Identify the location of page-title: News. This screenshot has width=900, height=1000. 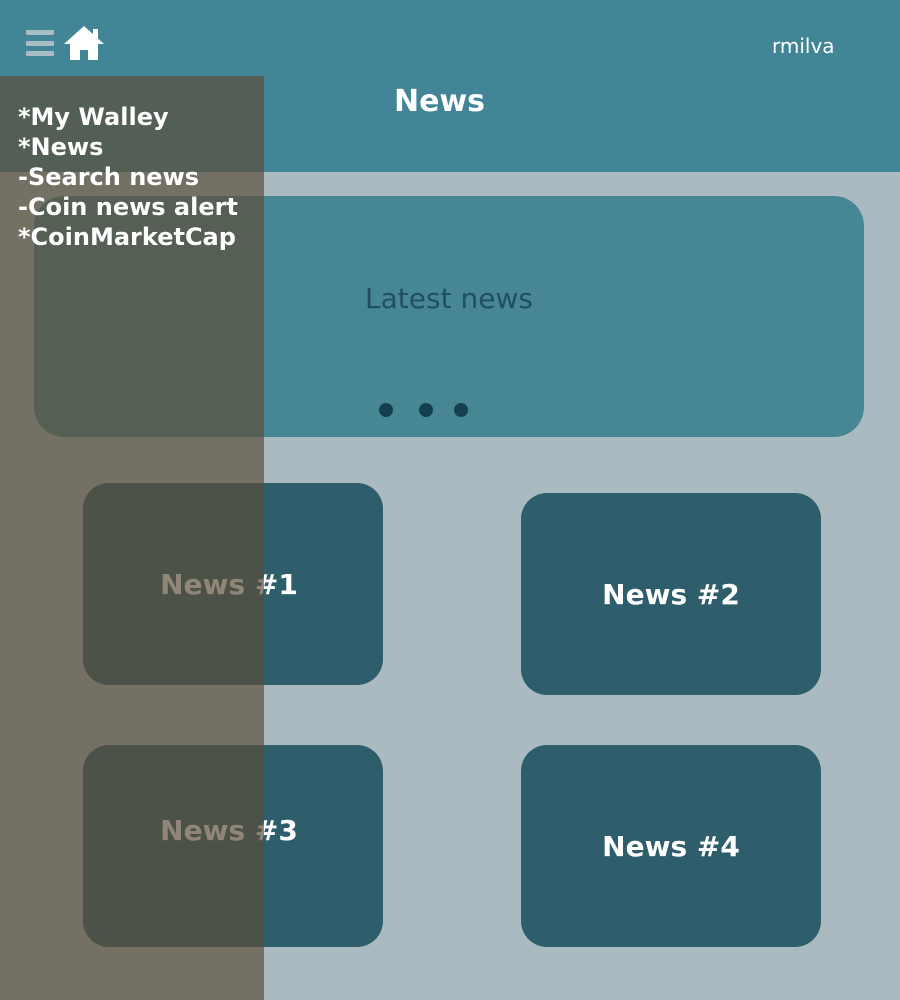
(440, 101).